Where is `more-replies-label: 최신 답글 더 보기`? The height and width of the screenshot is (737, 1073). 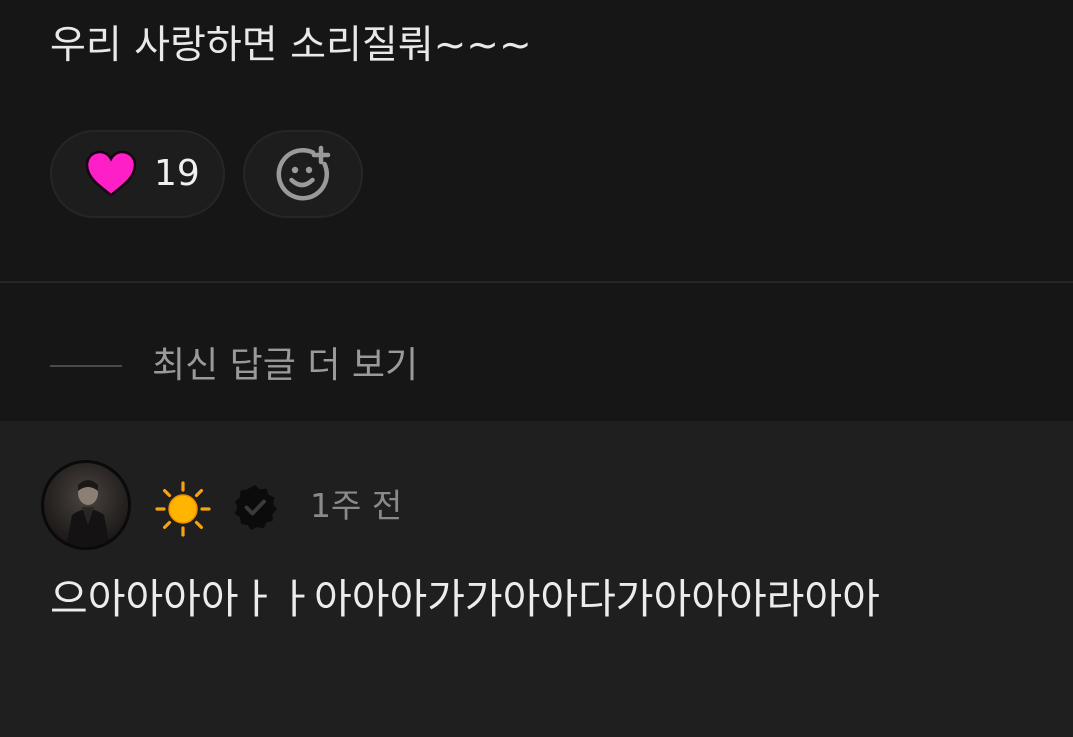 more-replies-label: 최신 답글 더 보기 is located at coordinates (285, 365).